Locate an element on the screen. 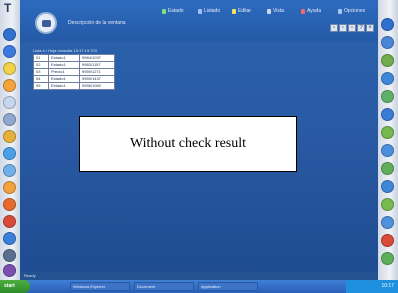 This screenshot has height=293, width=398. start-button: start is located at coordinates (15, 286).